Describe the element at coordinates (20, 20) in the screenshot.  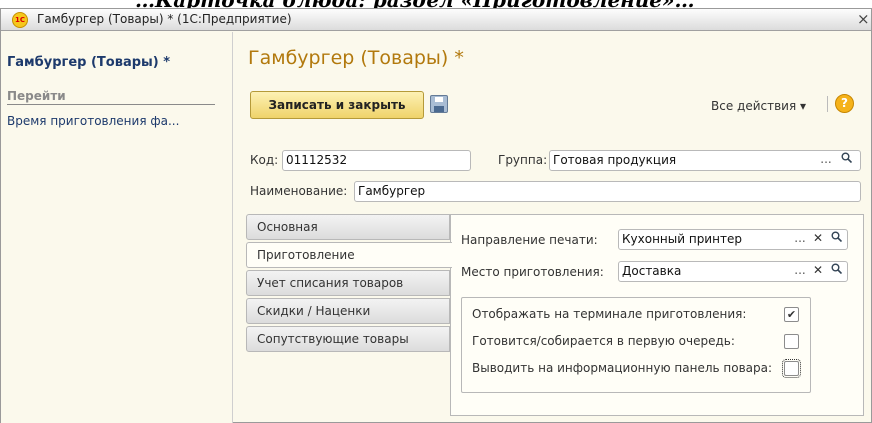
I see `1c-logo-icon: 1С` at that location.